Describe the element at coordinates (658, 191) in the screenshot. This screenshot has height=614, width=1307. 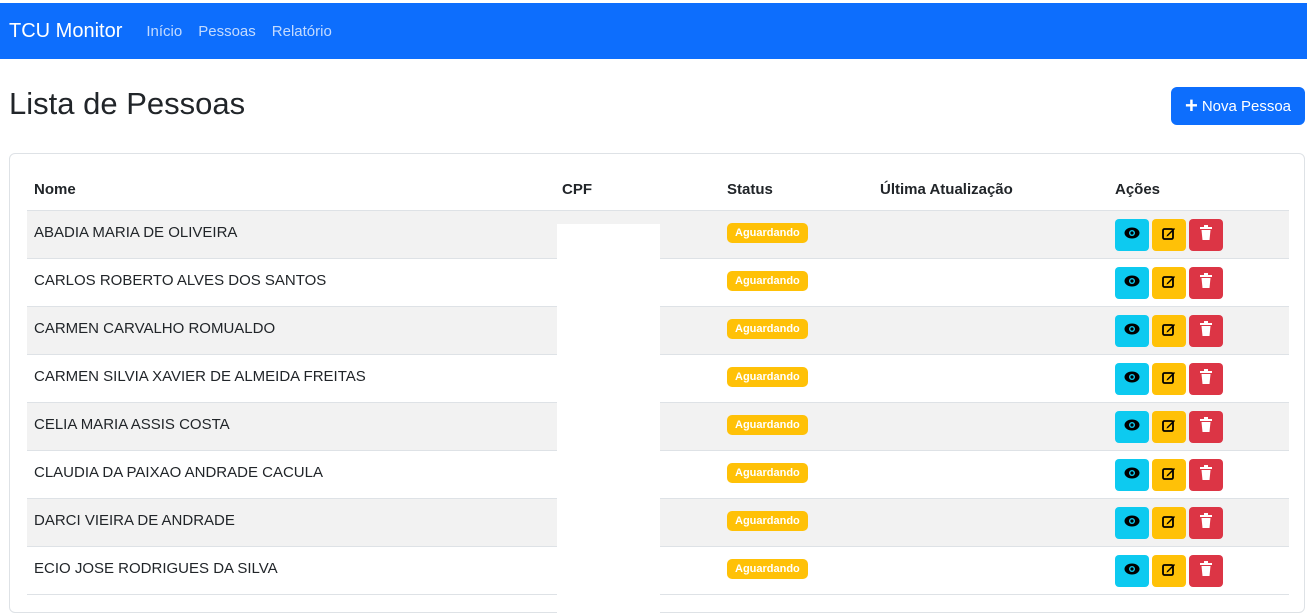
I see `table-header: Nome CPF Status Última Atualização Ações` at that location.